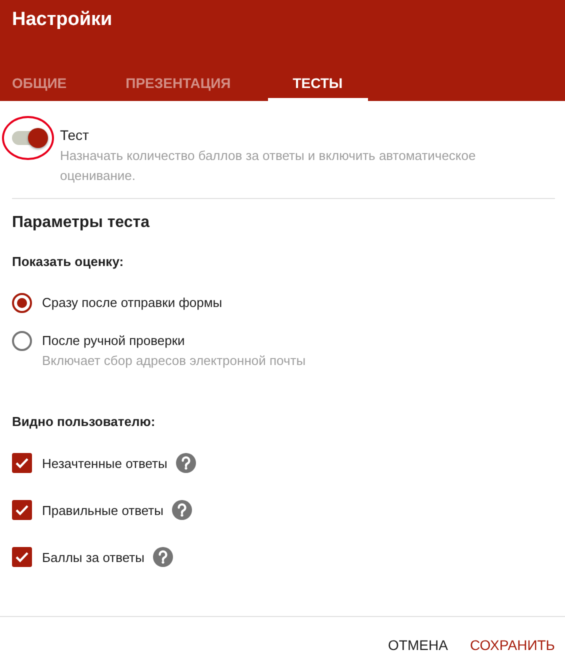  I want to click on window-title: Настройки, so click(62, 20).